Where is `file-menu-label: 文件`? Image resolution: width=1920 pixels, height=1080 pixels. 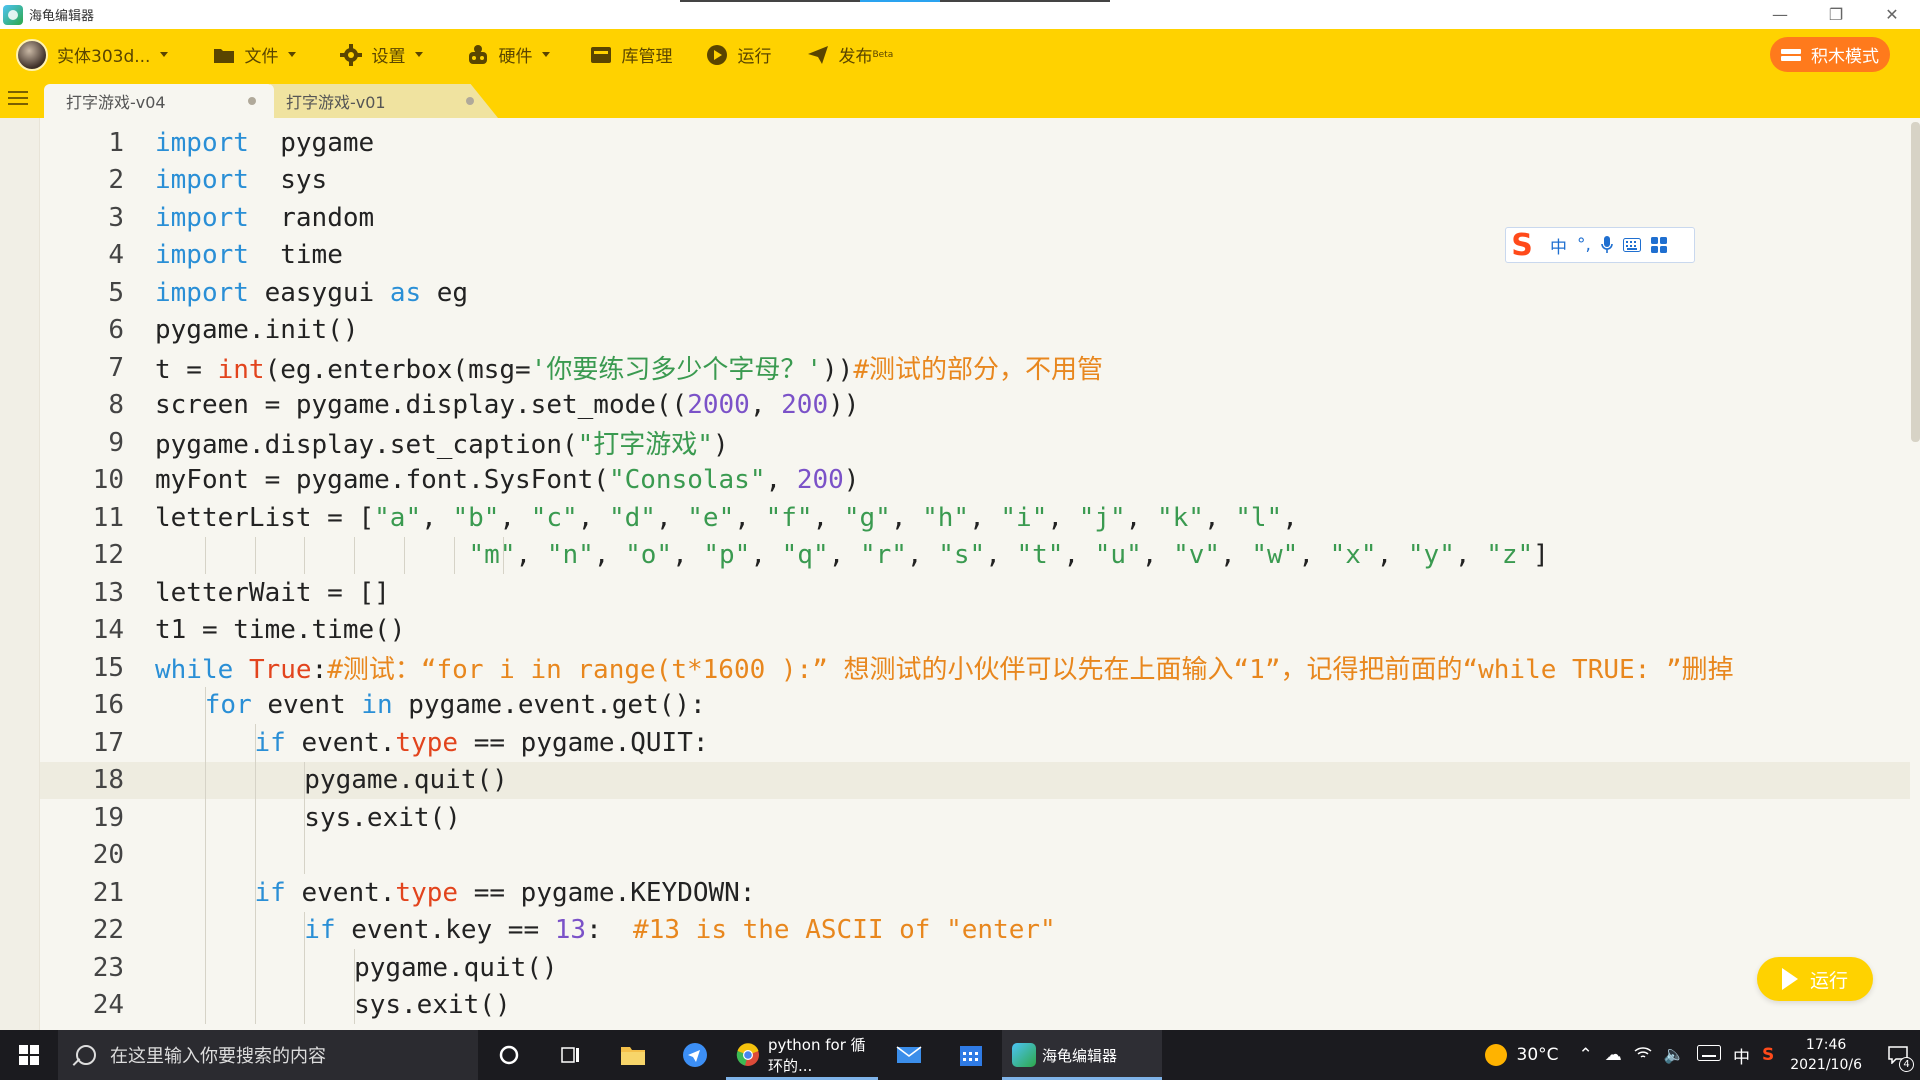 file-menu-label: 文件 is located at coordinates (261, 57).